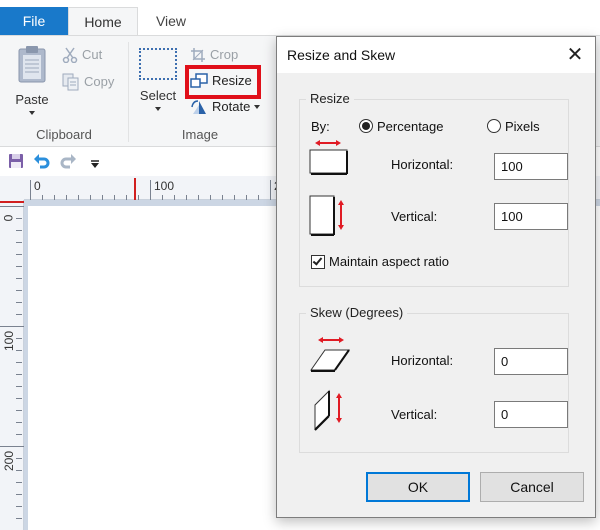 Image resolution: width=600 pixels, height=530 pixels. I want to click on cancel-button: Cancel, so click(532, 487).